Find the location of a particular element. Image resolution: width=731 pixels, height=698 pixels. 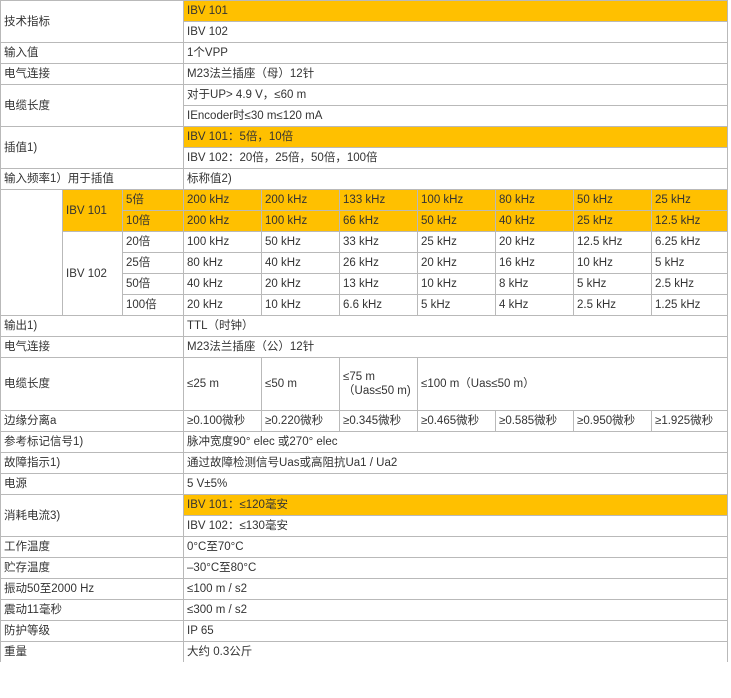

current-consumption-ibv101: IBV 101：≤120毫安 is located at coordinates (456, 505).